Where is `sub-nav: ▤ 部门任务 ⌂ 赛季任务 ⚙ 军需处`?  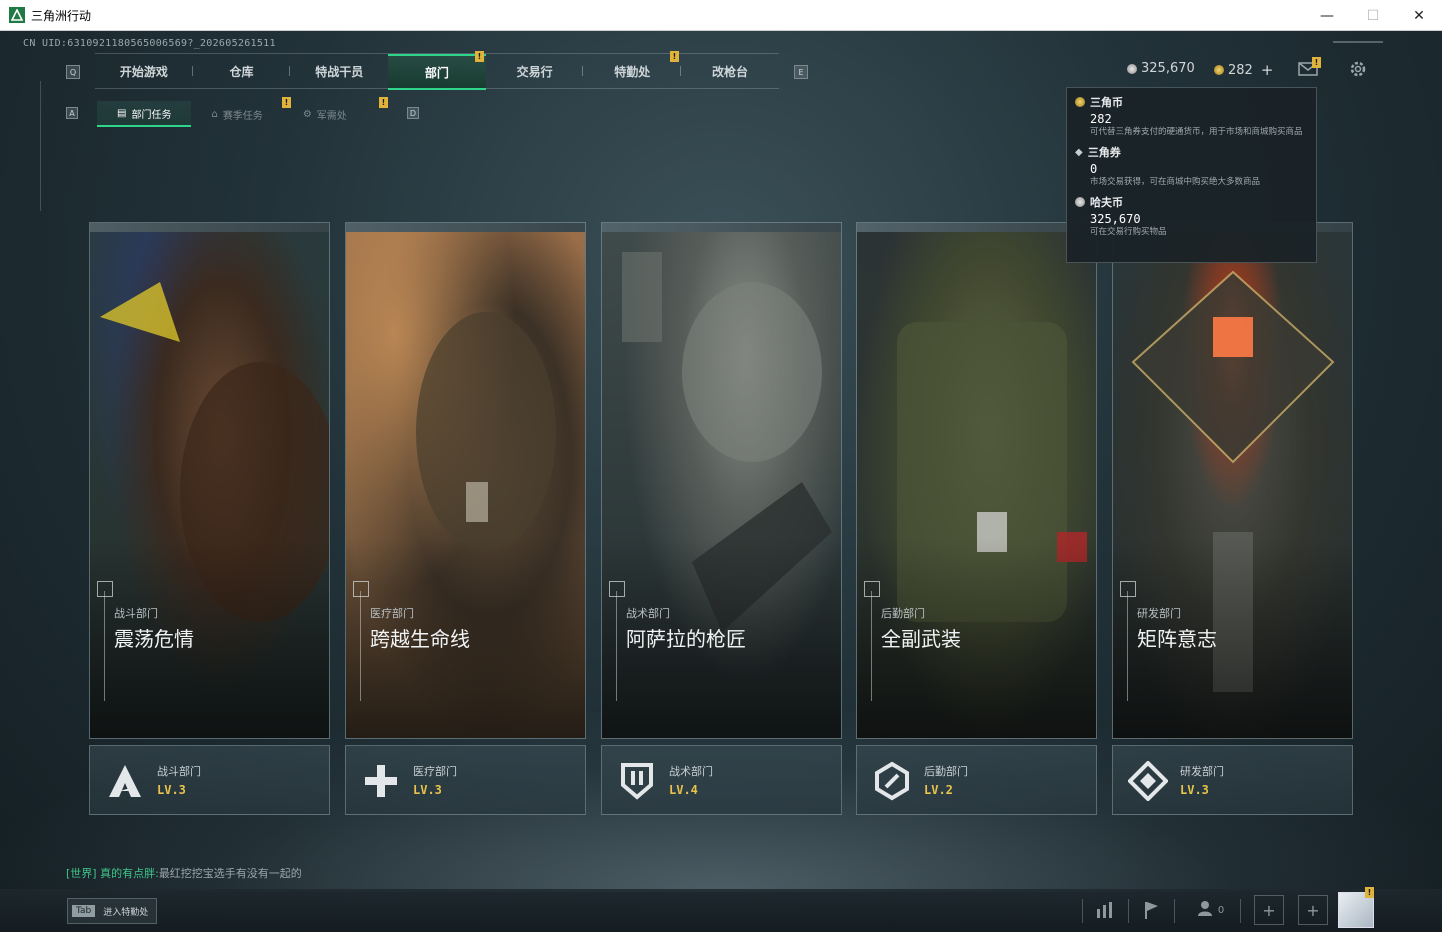
sub-nav: ▤ 部门任务 ⌂ 赛季任务 ⚙ 军需处 is located at coordinates (232, 114).